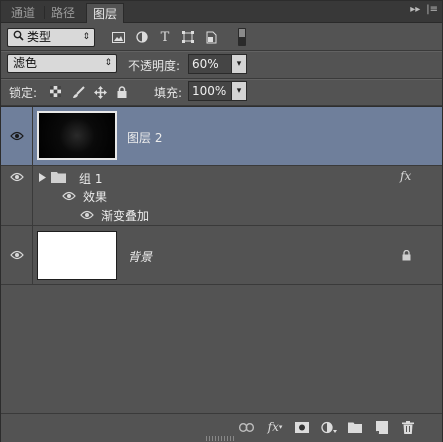 Image resolution: width=443 pixels, height=442 pixels. I want to click on expand-triangle-icon, so click(42, 177).